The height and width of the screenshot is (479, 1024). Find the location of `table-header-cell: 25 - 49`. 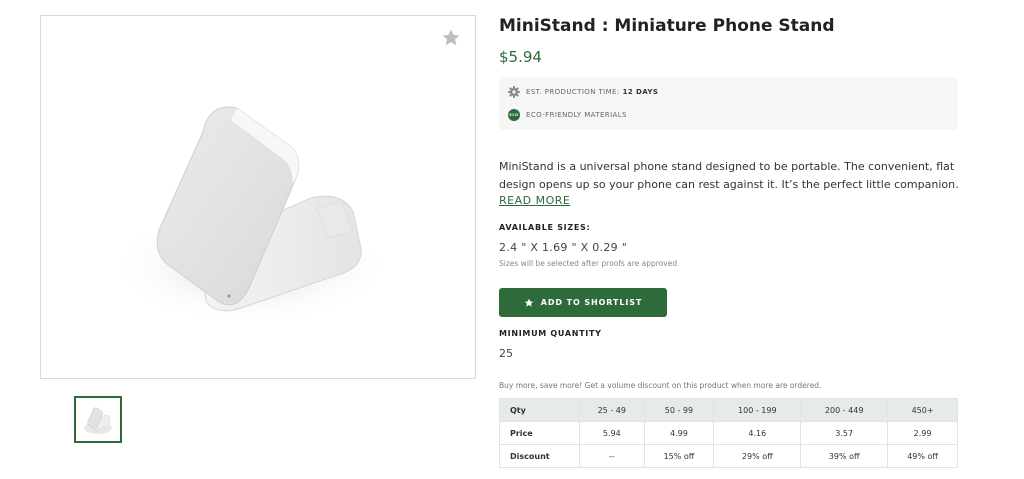

table-header-cell: 25 - 49 is located at coordinates (612, 410).